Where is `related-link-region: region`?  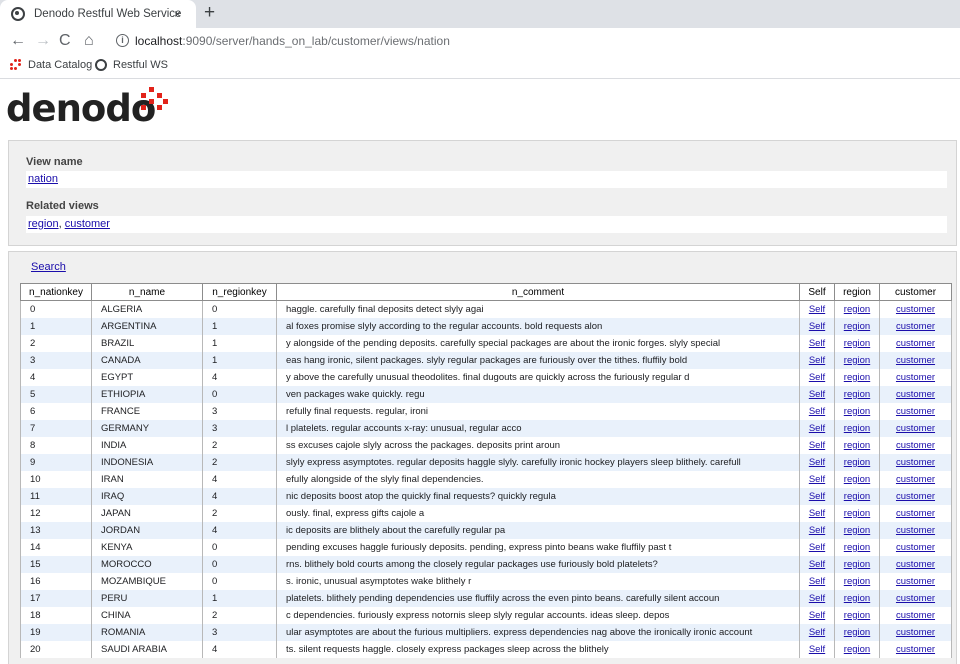 related-link-region: region is located at coordinates (43, 224).